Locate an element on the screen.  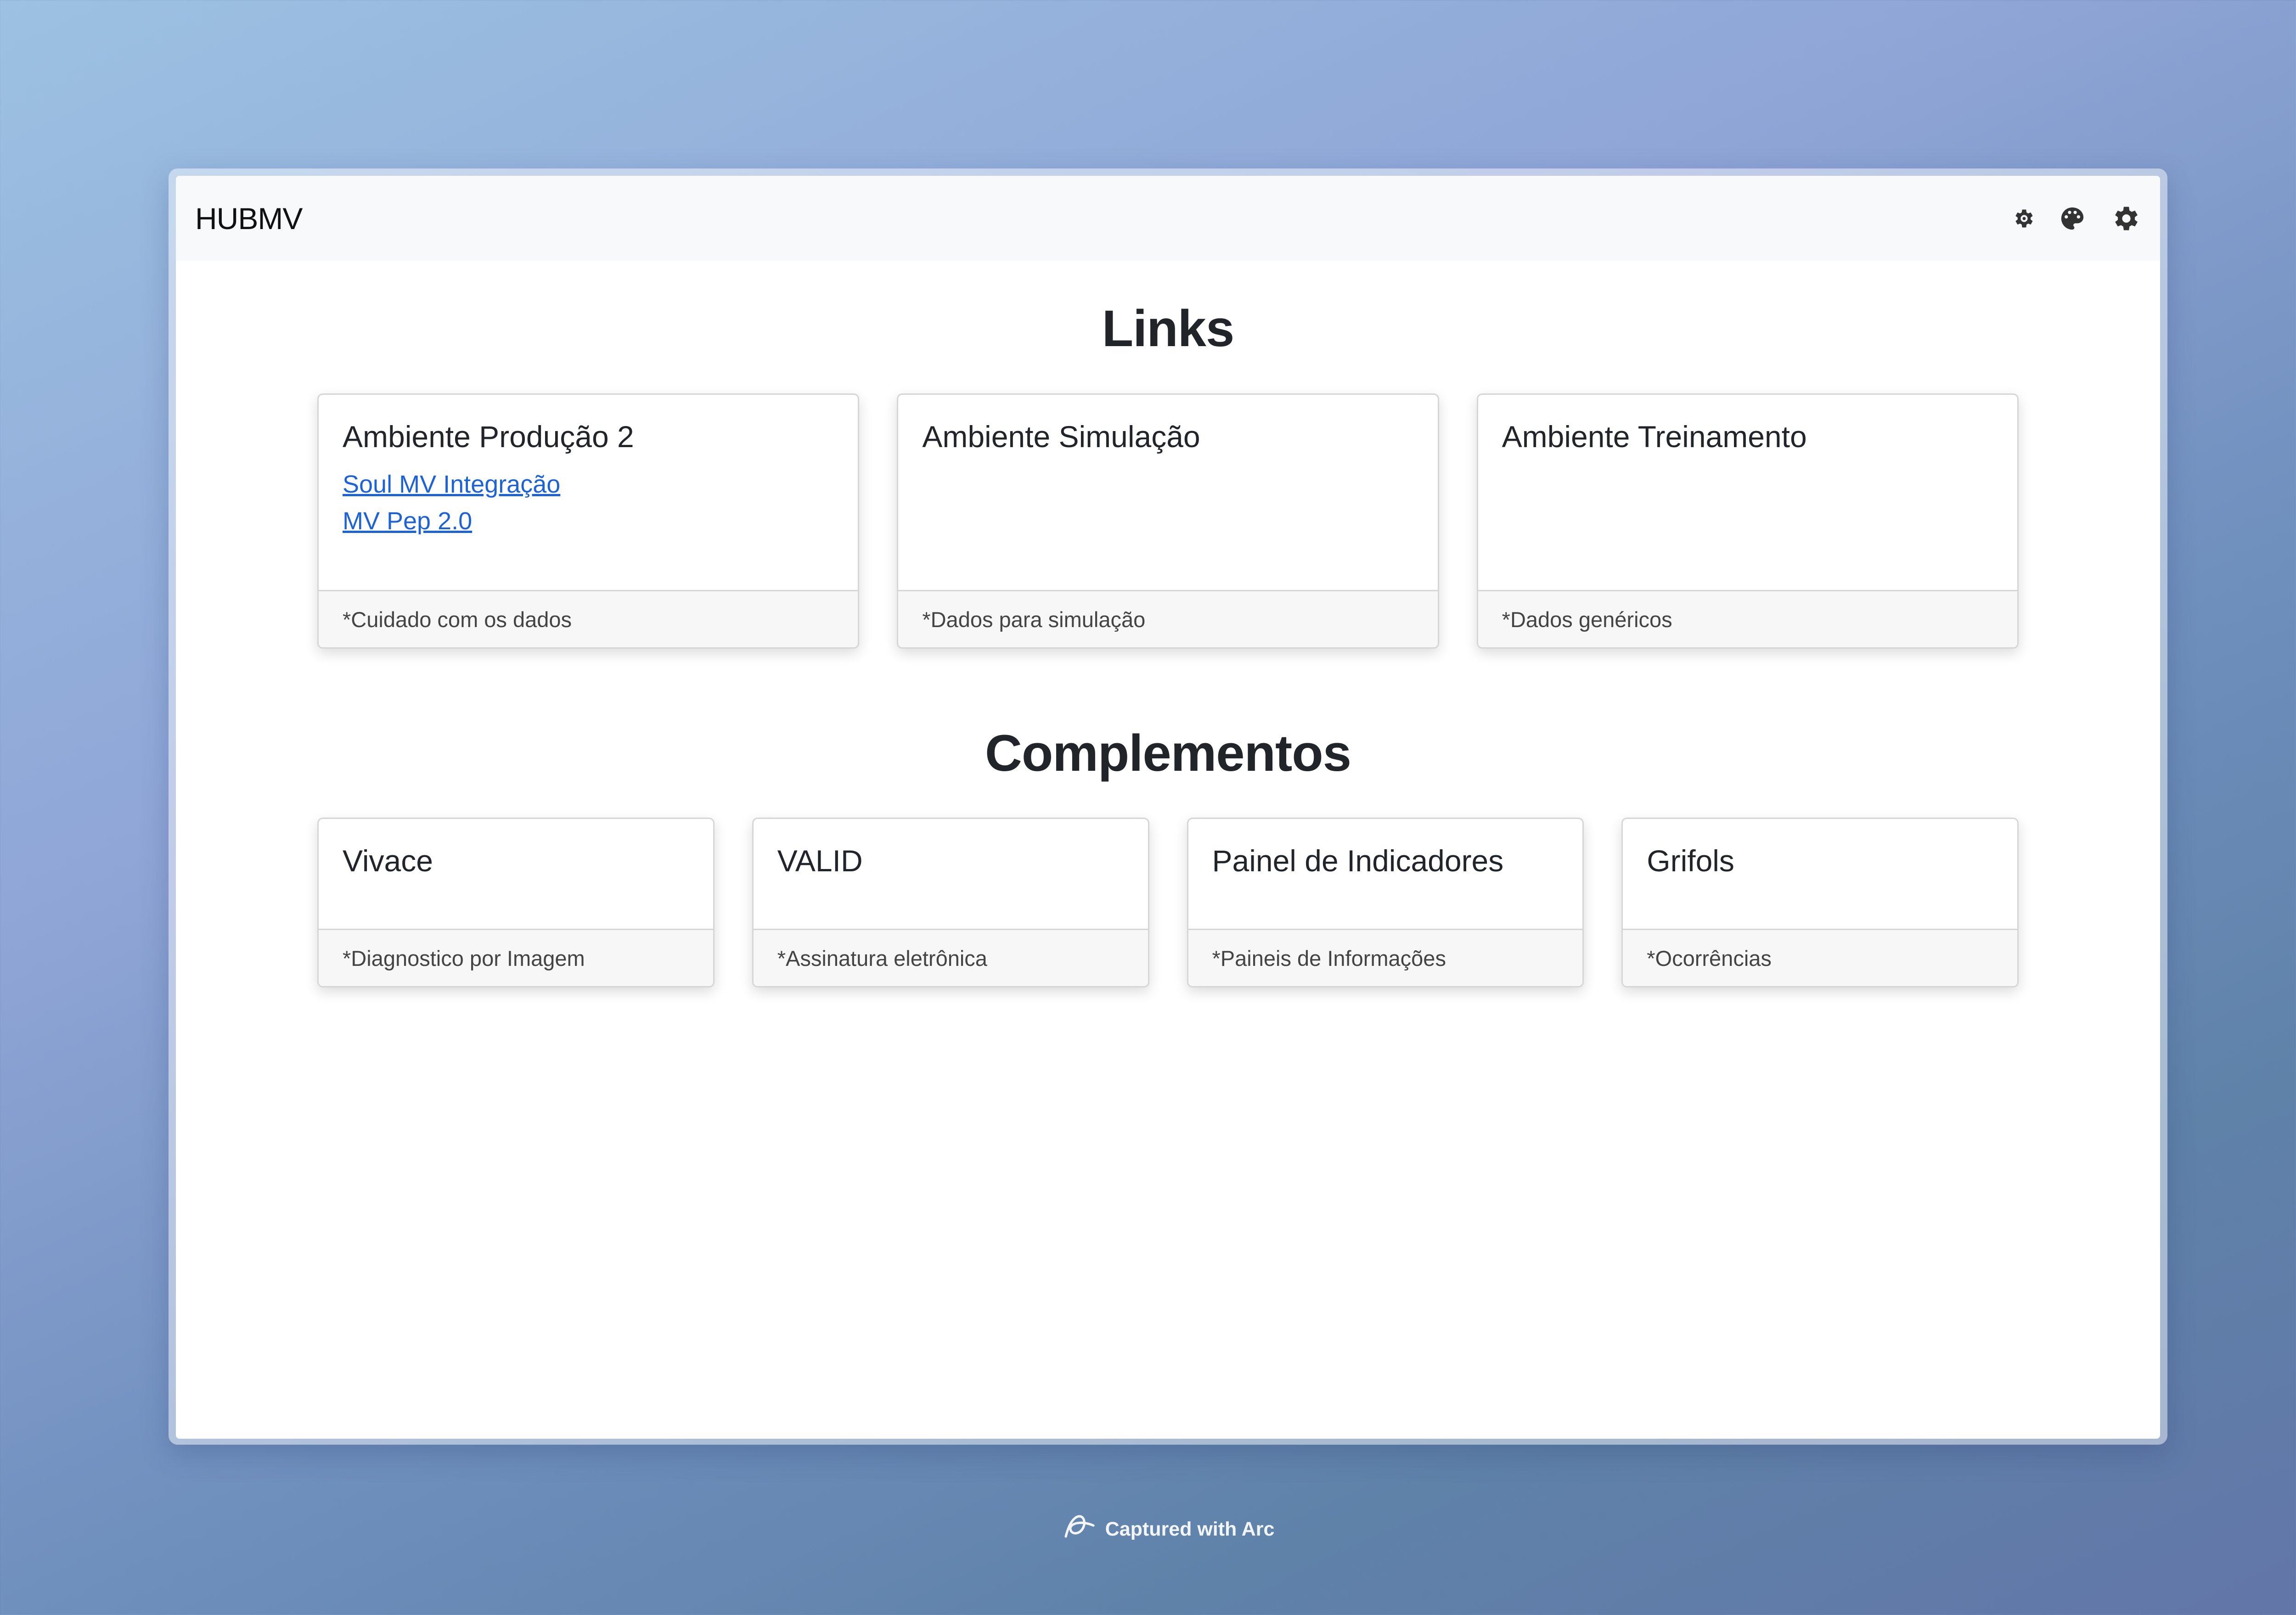
card-footer: *Paineis de Informações is located at coordinates (1385, 957).